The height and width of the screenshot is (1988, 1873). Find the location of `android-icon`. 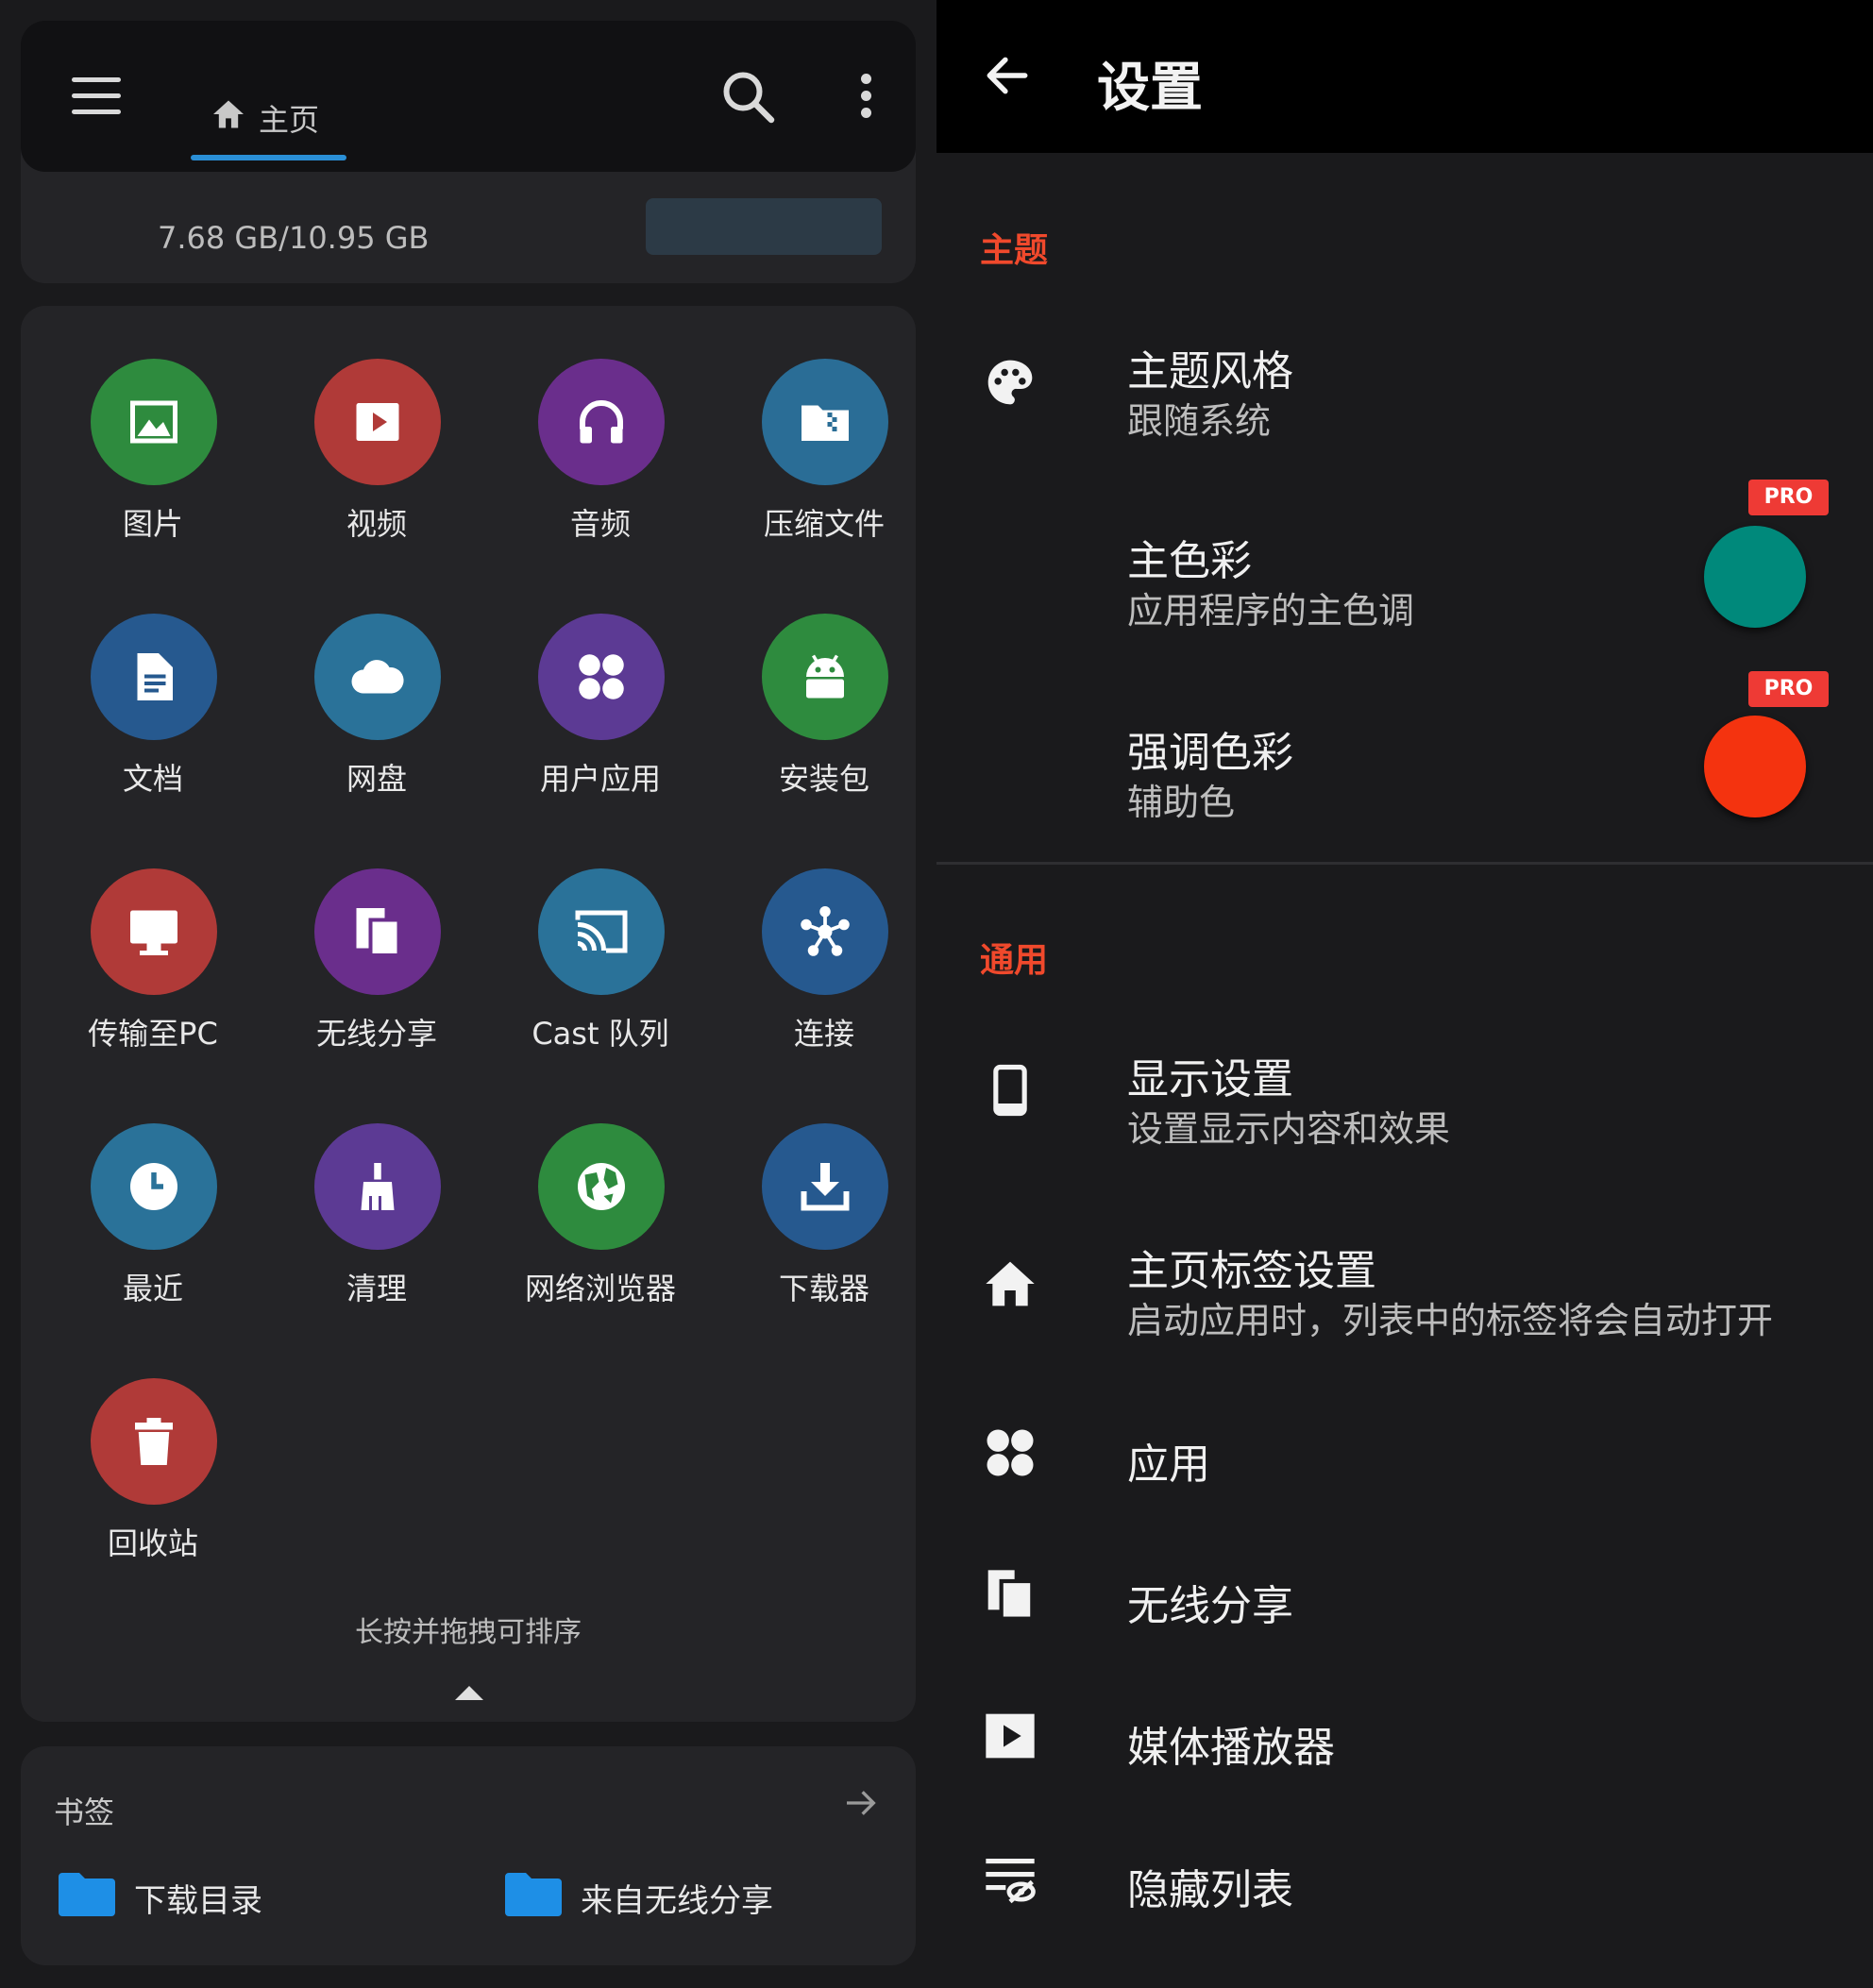

android-icon is located at coordinates (825, 676).